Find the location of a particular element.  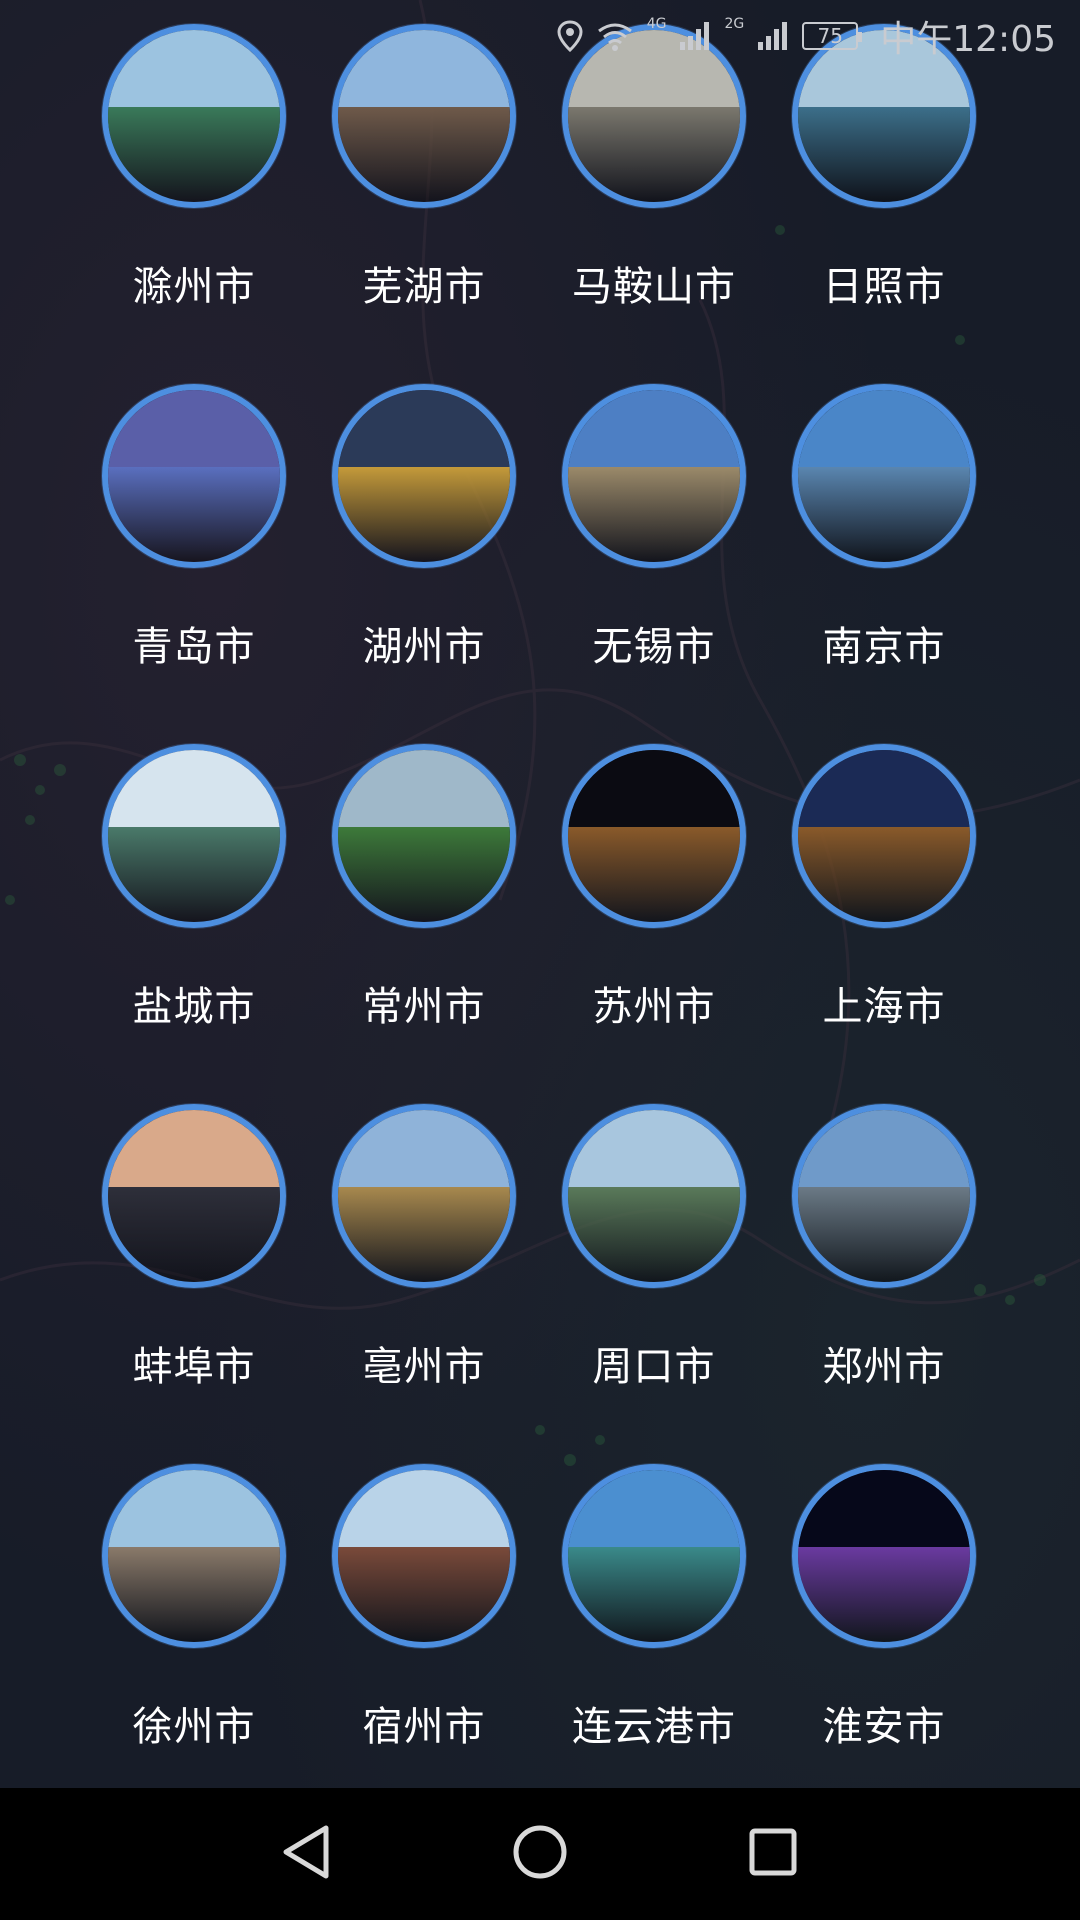

network-type-1: 4G is located at coordinates (656, 24).